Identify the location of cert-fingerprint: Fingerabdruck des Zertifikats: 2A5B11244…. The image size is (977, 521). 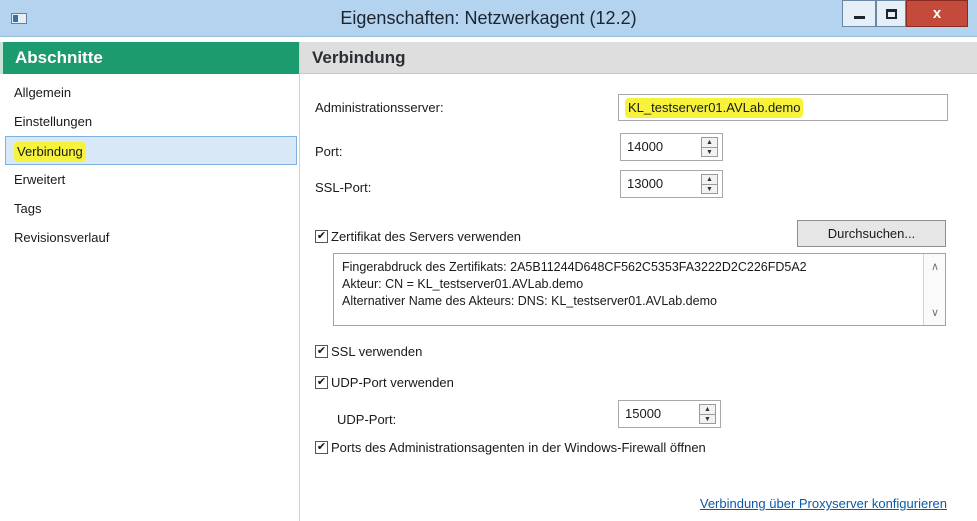
(574, 267).